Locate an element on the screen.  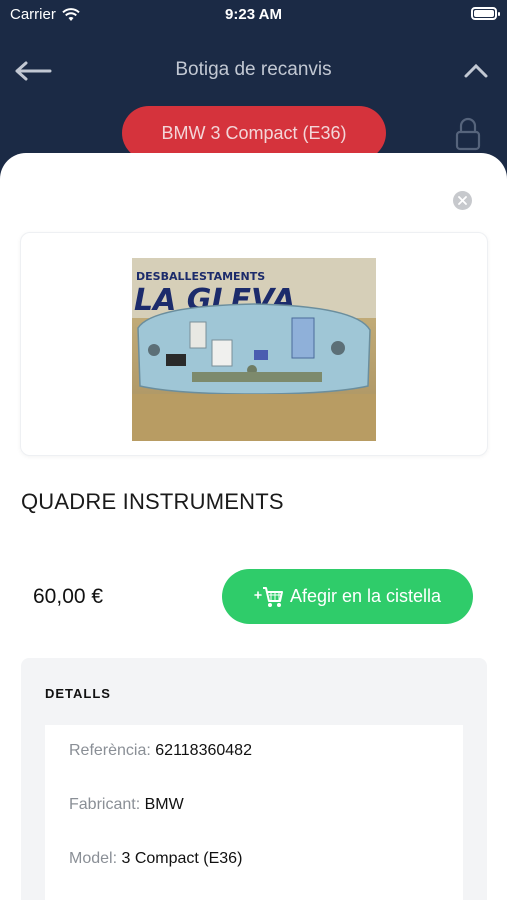
collapse-button is located at coordinates (476, 71).